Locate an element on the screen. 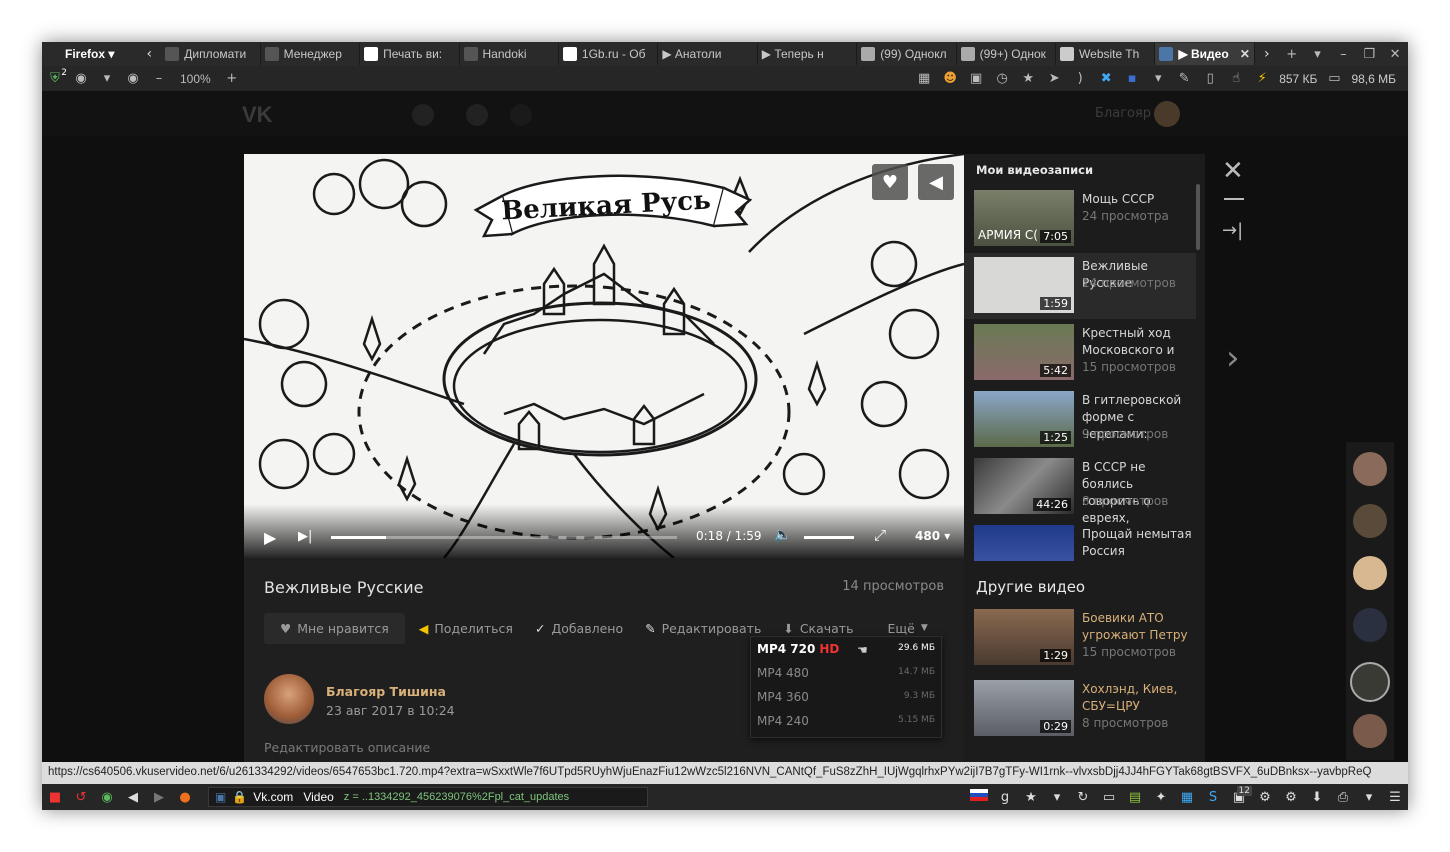 Image resolution: width=1450 pixels, height=852 pixels. google-icon: g is located at coordinates (1005, 797).